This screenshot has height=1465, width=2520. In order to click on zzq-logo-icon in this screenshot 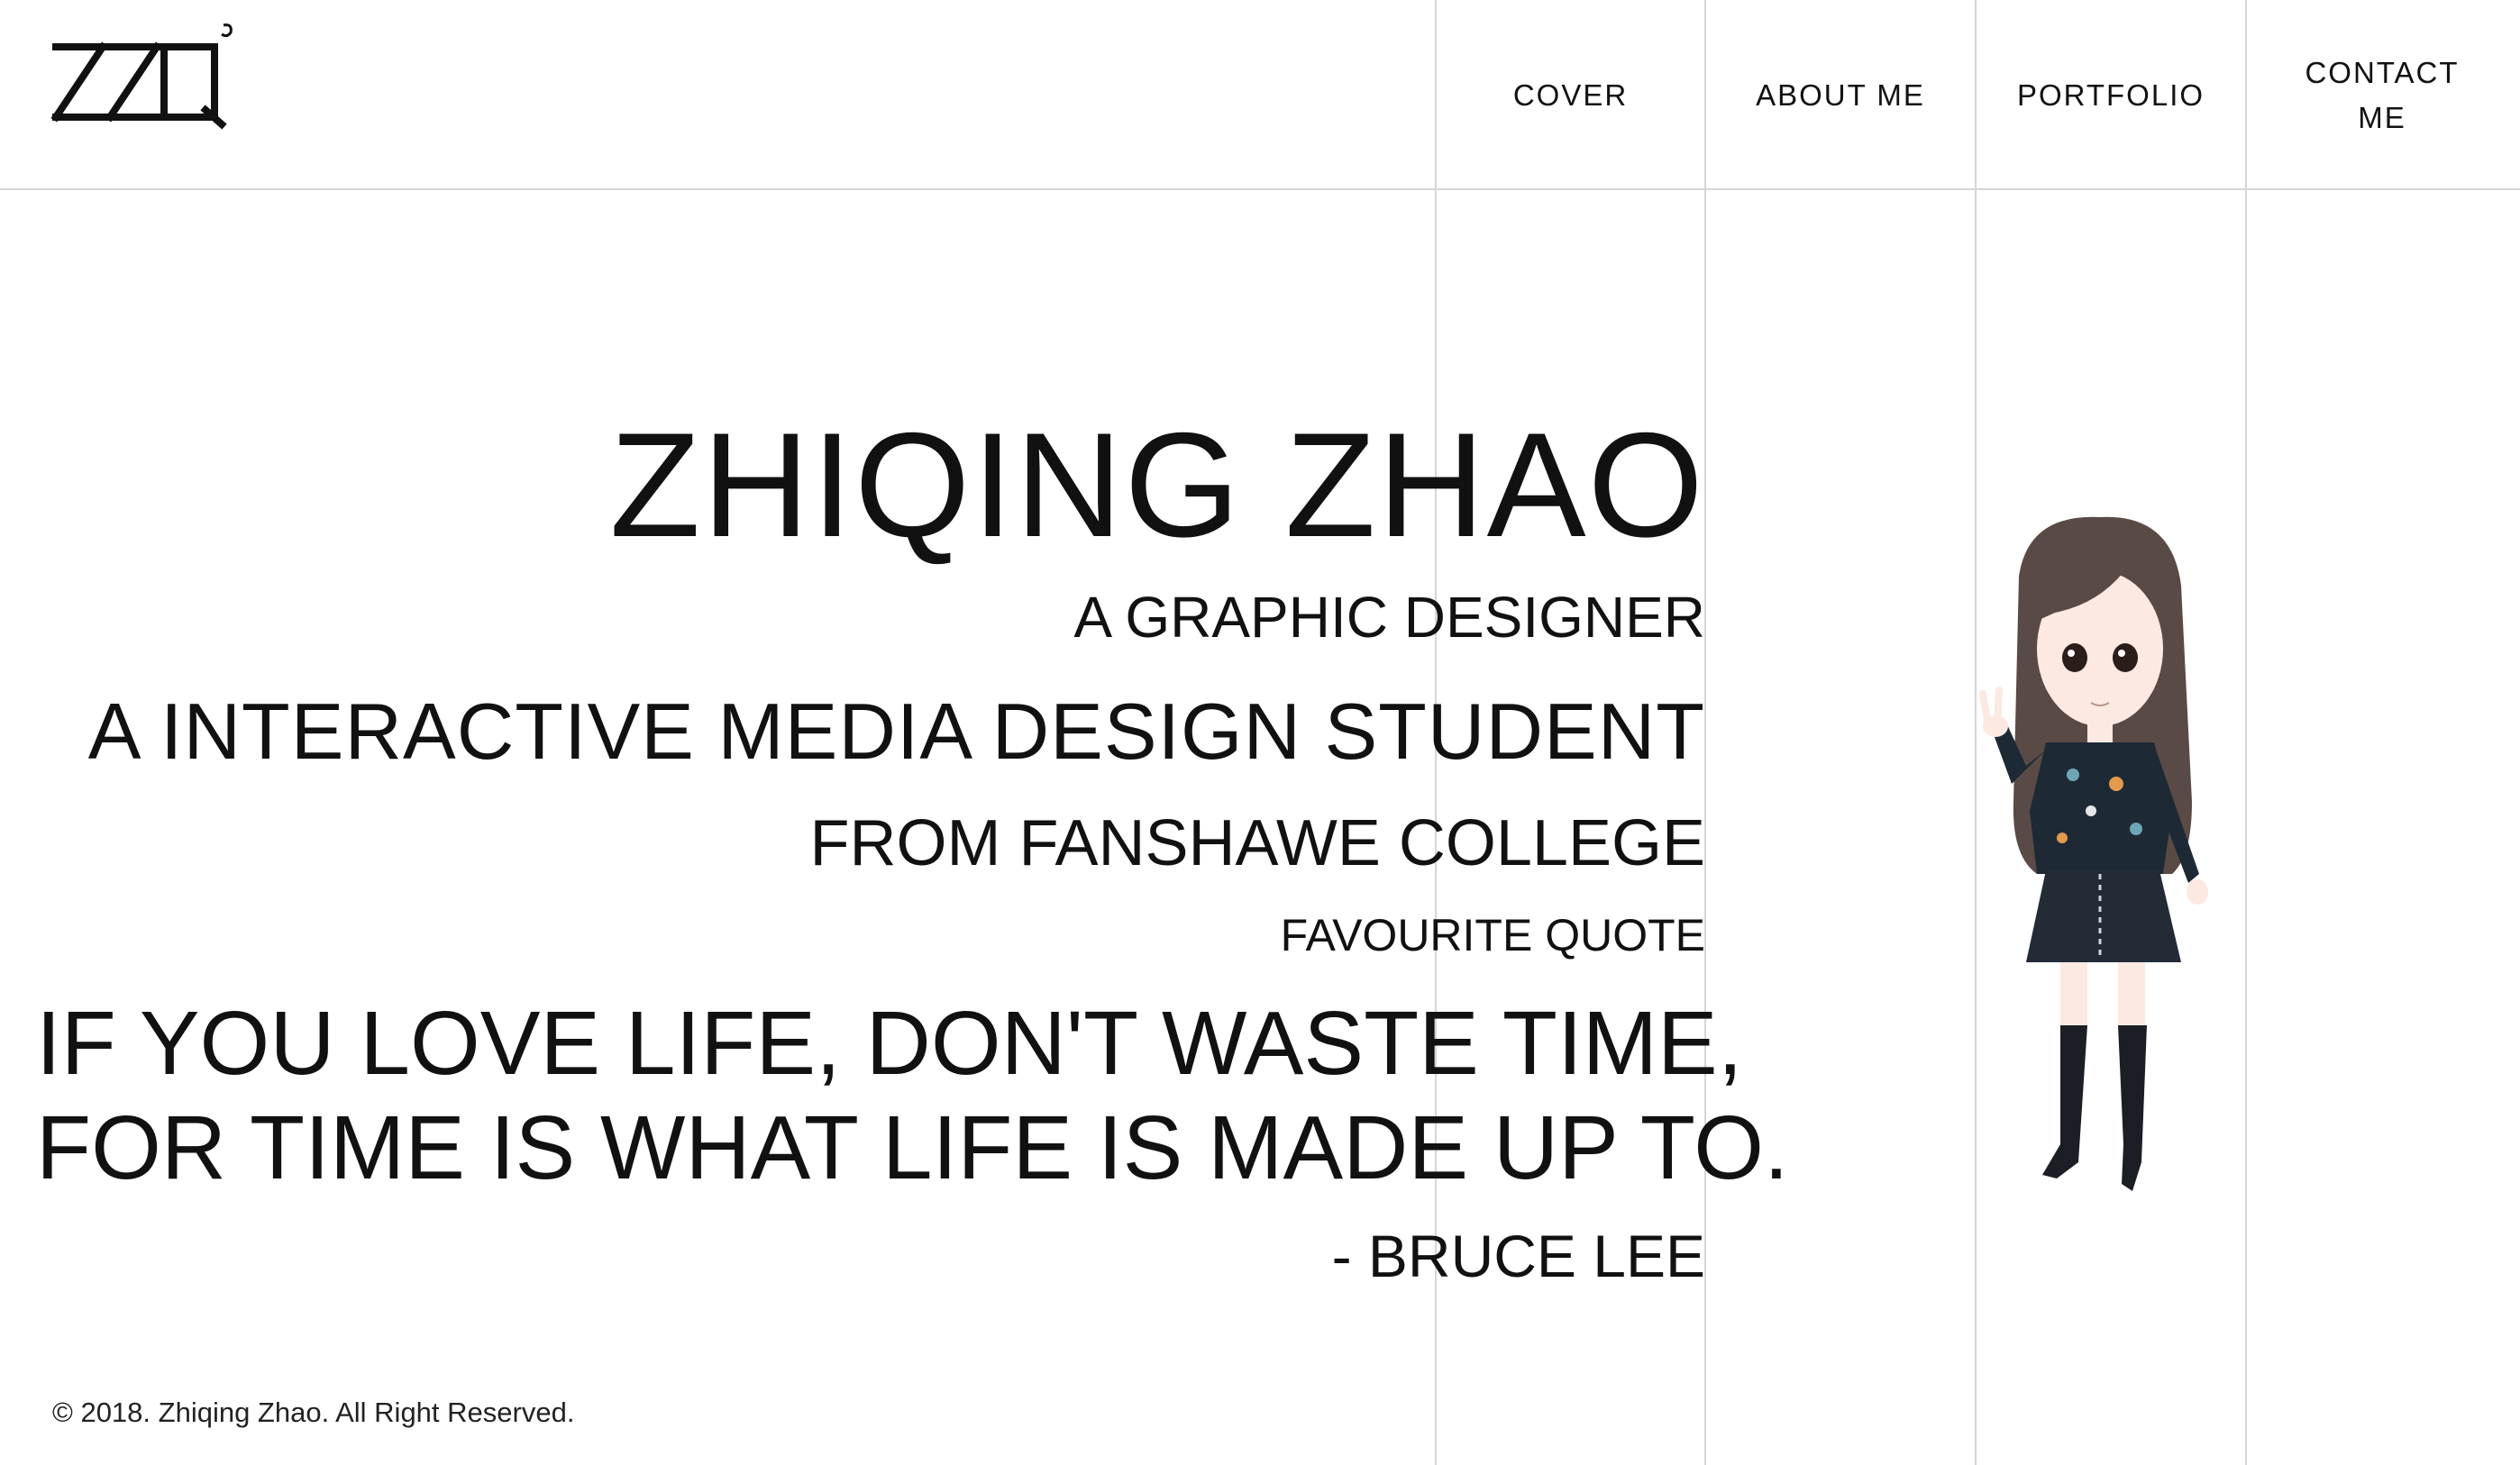, I will do `click(145, 73)`.